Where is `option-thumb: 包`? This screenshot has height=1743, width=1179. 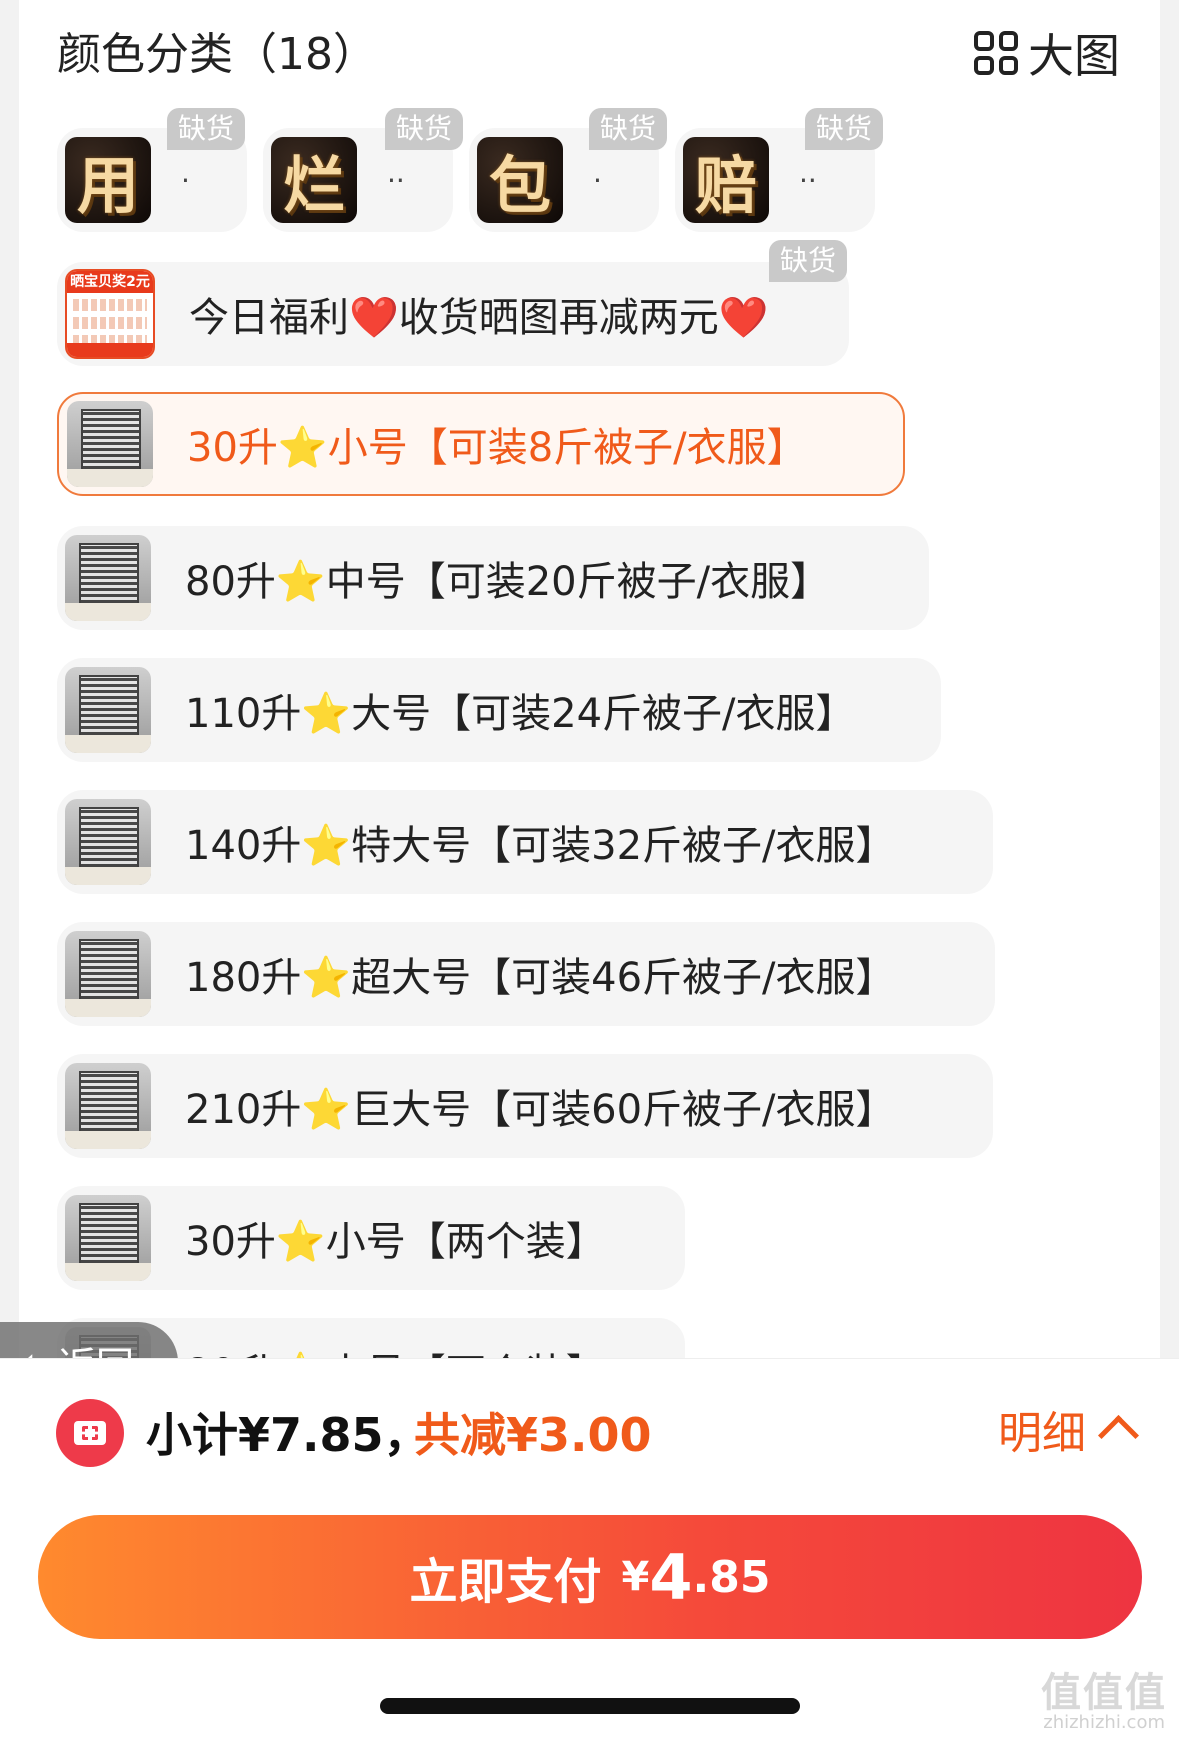
option-thumb: 包 is located at coordinates (520, 180).